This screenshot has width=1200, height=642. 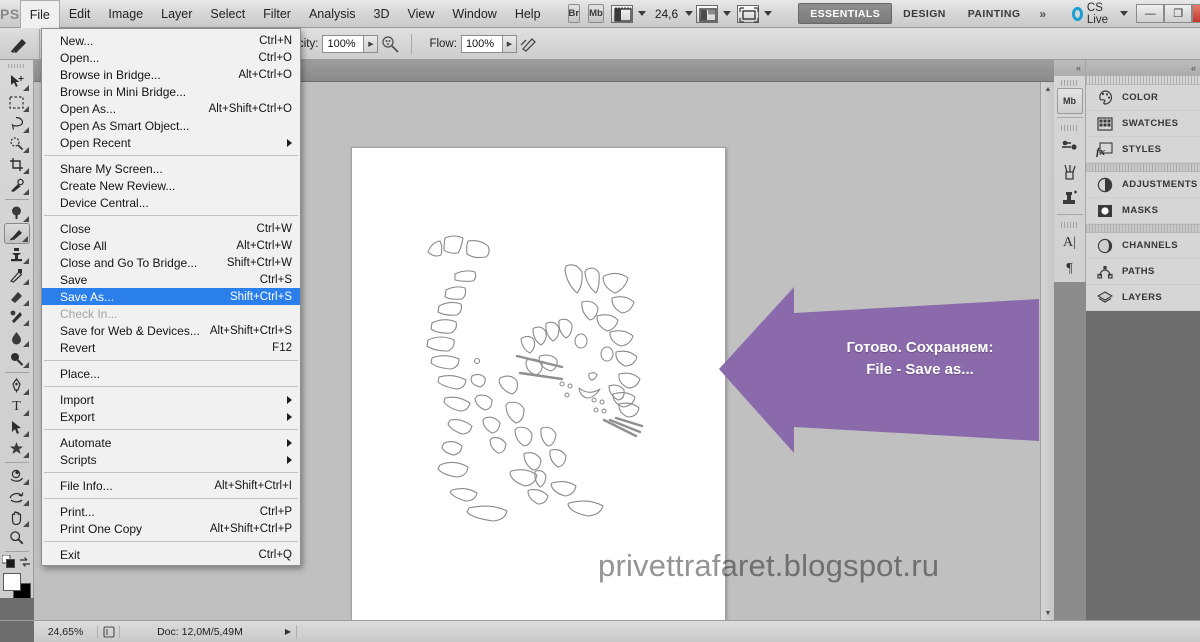 What do you see at coordinates (1150, 13) in the screenshot?
I see `minimize-button: —` at bounding box center [1150, 13].